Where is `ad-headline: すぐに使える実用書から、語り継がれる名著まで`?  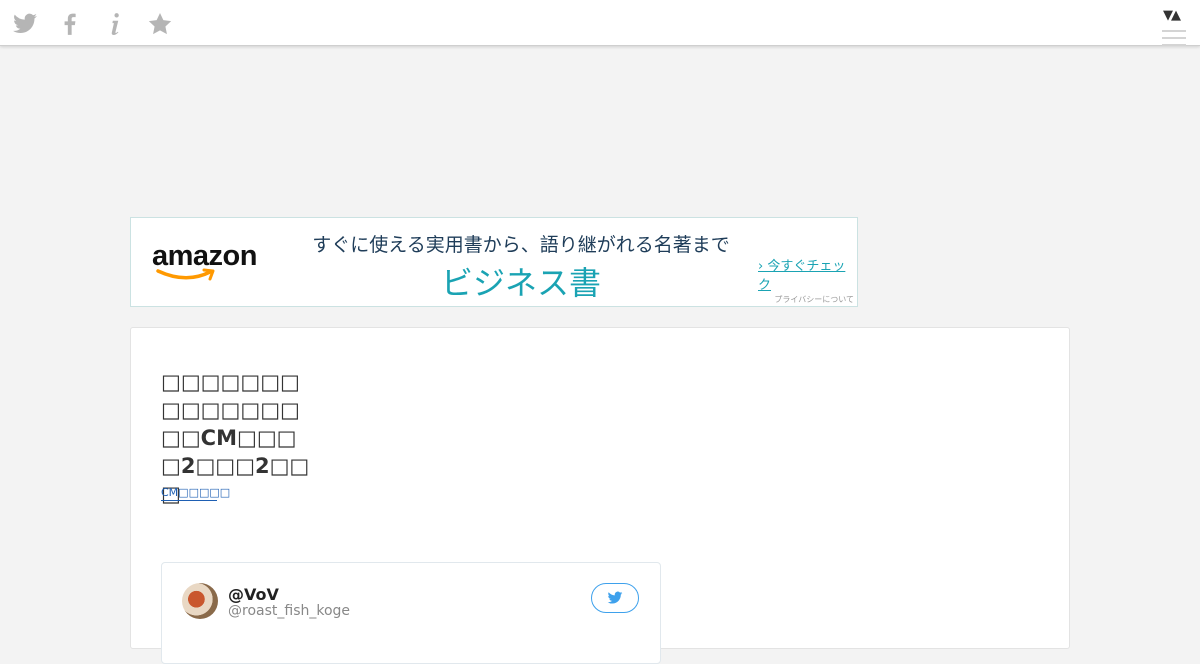 ad-headline: すぐに使える実用書から、語り継がれる名著まで is located at coordinates (521, 245).